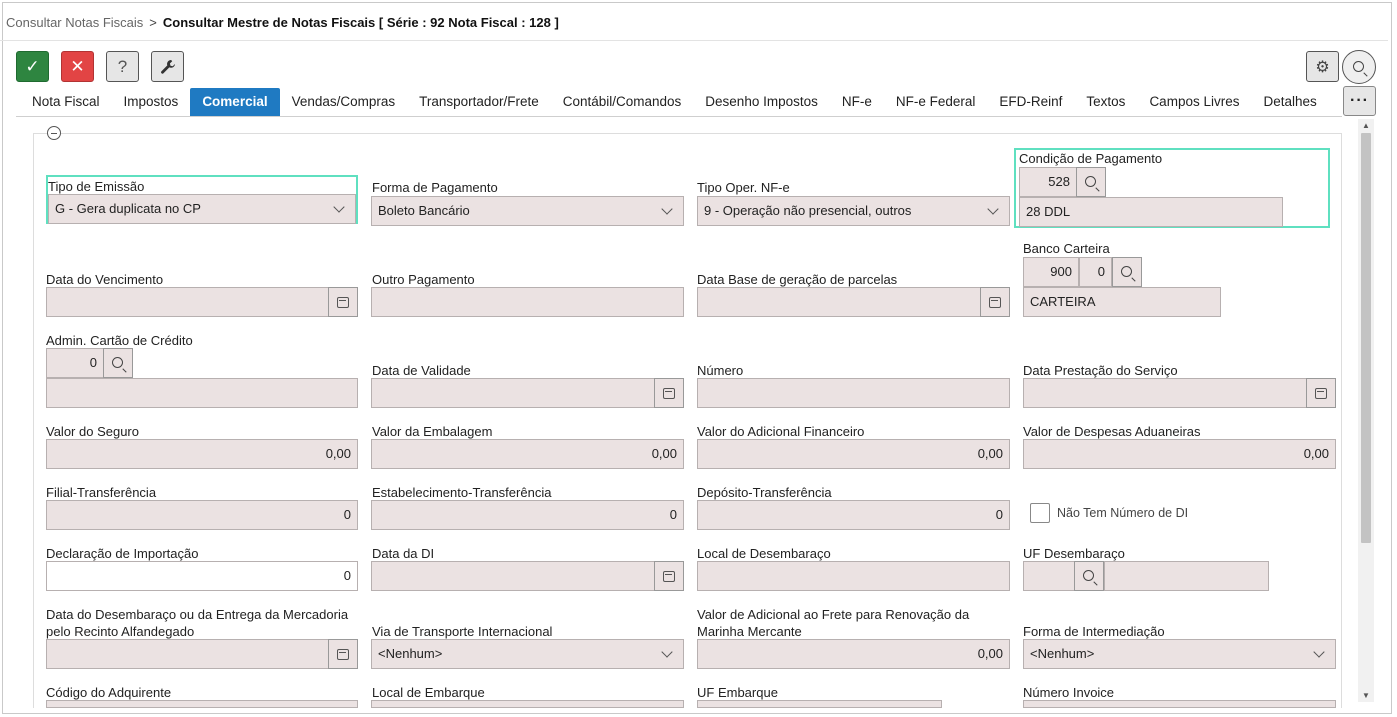 The width and height of the screenshot is (1397, 717). What do you see at coordinates (77, 66) in the screenshot?
I see `cancel-button: ✕` at bounding box center [77, 66].